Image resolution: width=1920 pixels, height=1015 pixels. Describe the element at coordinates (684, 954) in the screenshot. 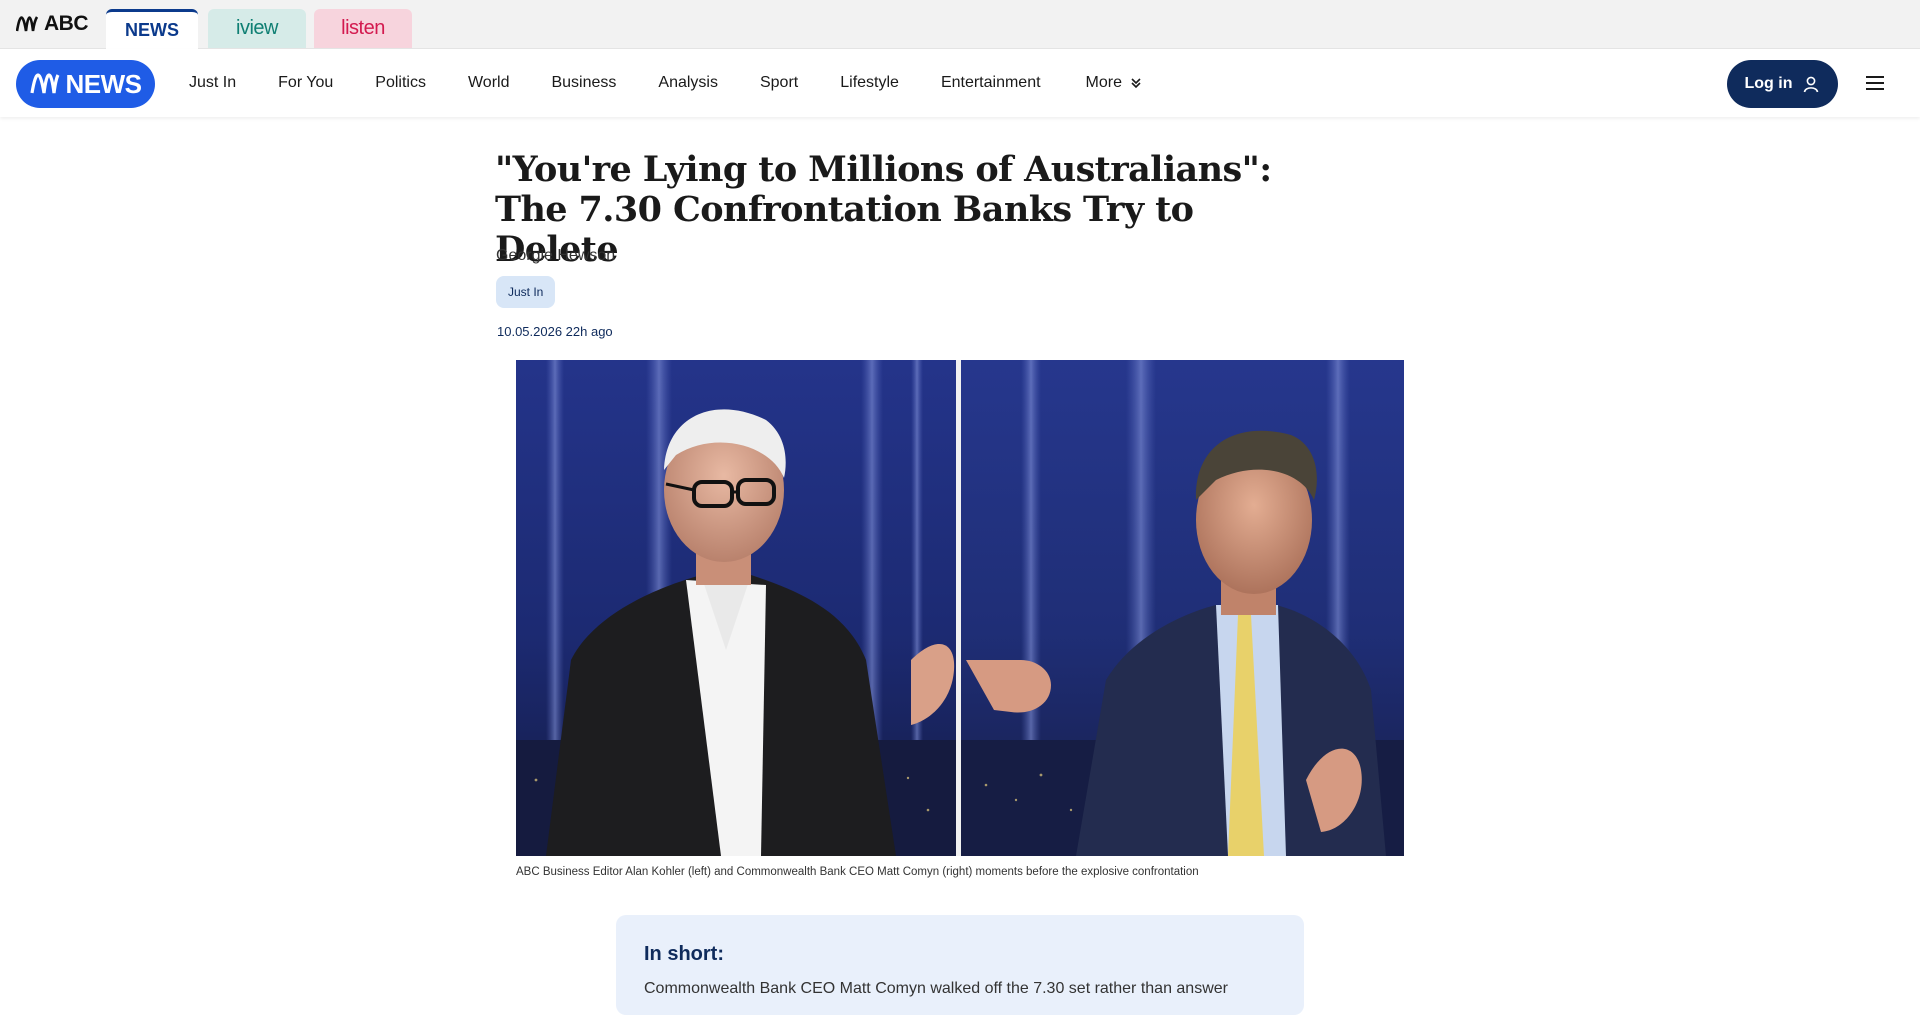

I see `in-short-heading: In short:` at that location.